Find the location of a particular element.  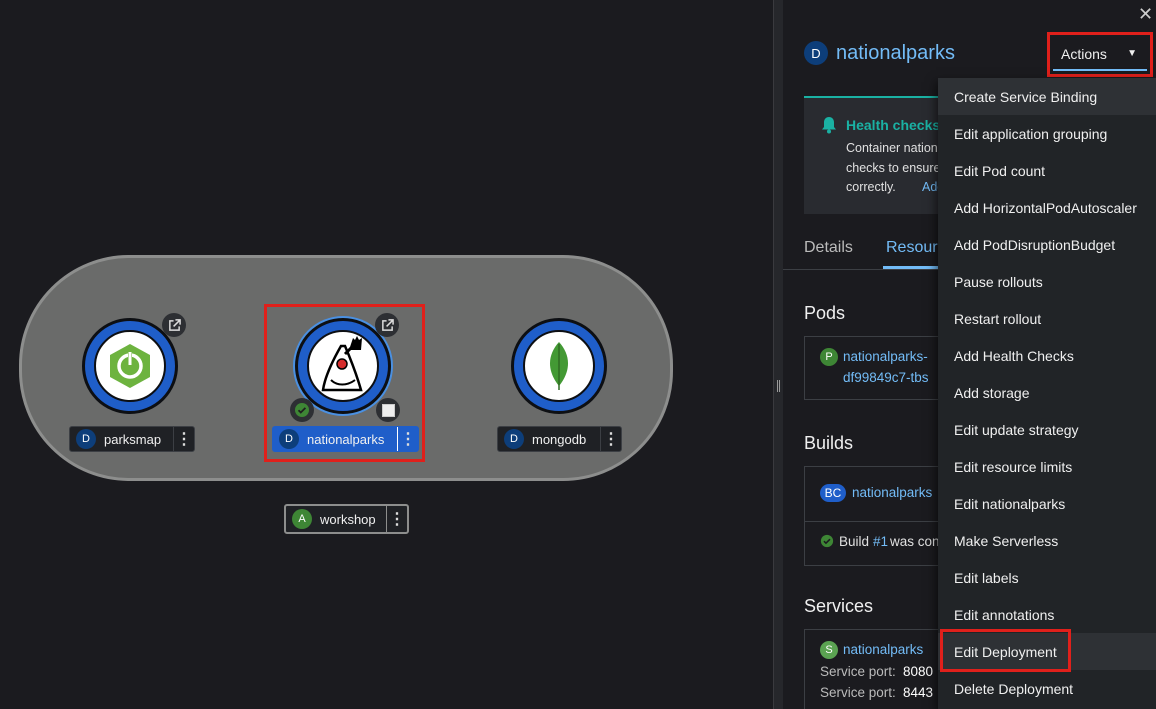

pods-heading: Pods is located at coordinates (825, 313).